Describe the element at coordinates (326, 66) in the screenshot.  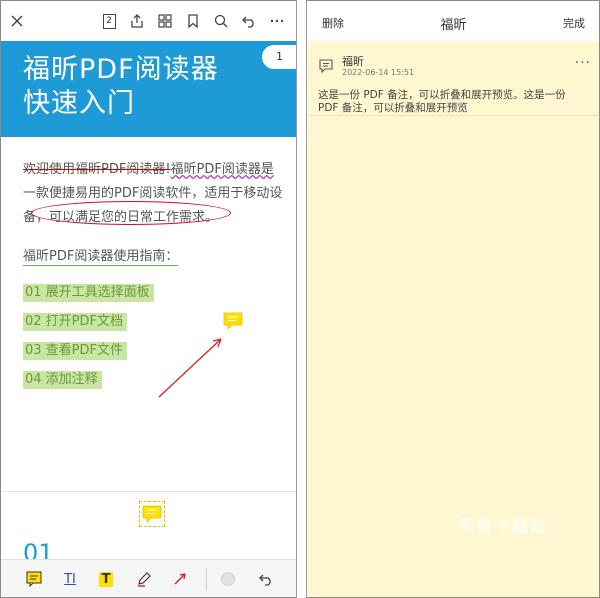
I see `comment-icon` at that location.